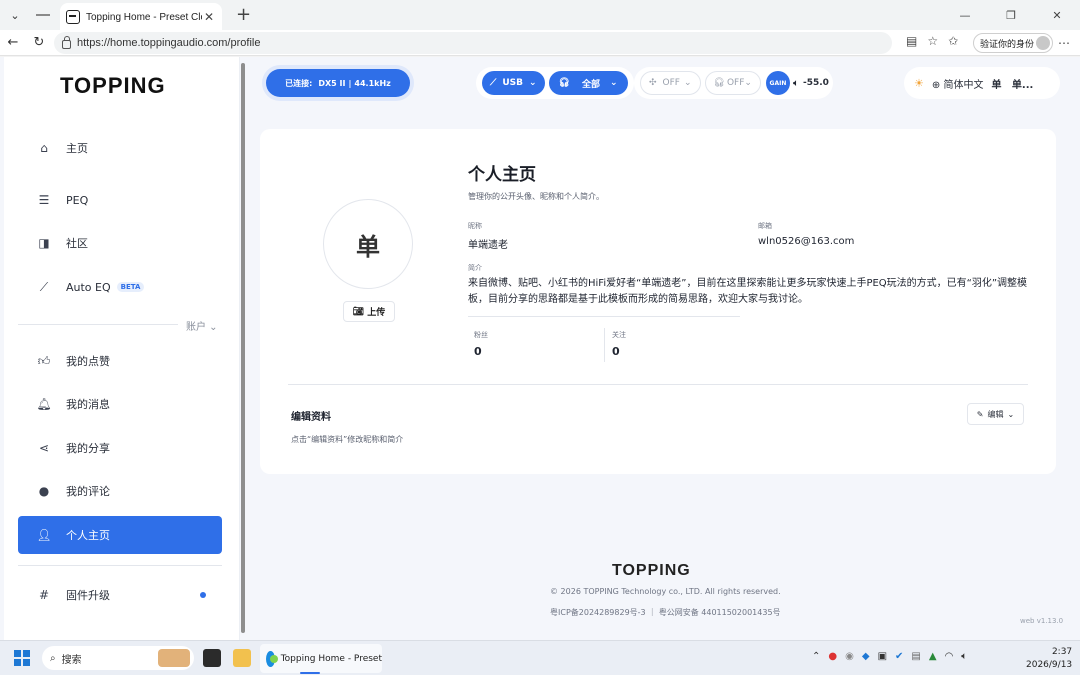 The height and width of the screenshot is (675, 1080). Describe the element at coordinates (995, 414) in the screenshot. I see `edit-profile-button: ✎ 编辑 ⌄` at that location.